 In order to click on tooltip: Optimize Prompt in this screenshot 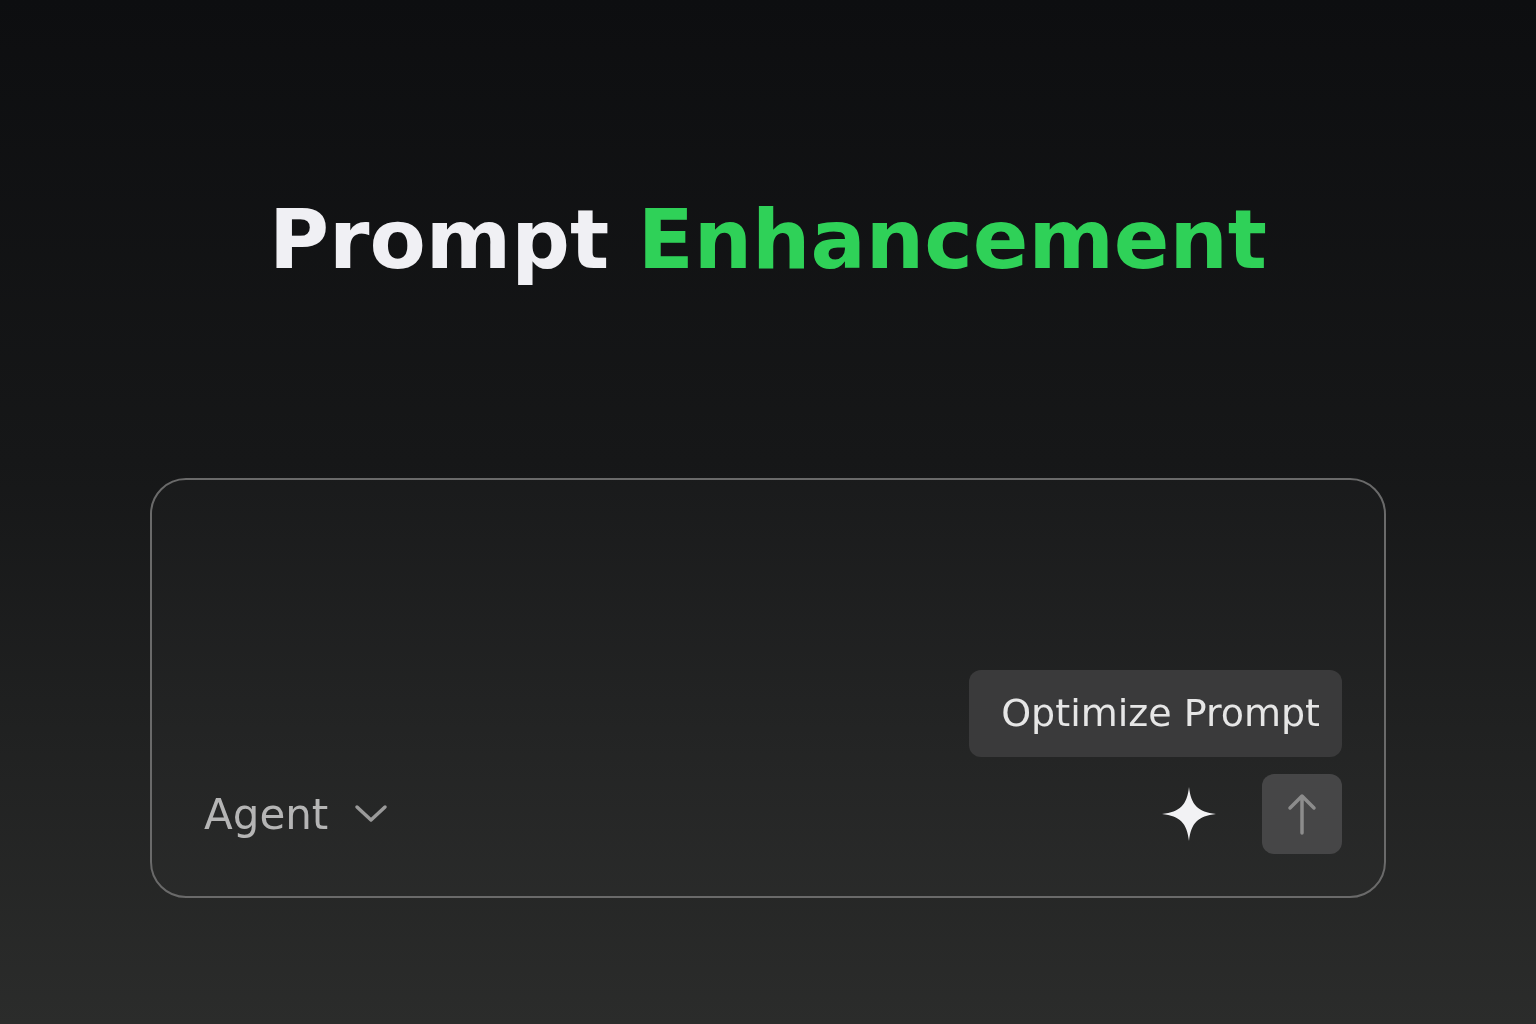, I will do `click(1155, 713)`.